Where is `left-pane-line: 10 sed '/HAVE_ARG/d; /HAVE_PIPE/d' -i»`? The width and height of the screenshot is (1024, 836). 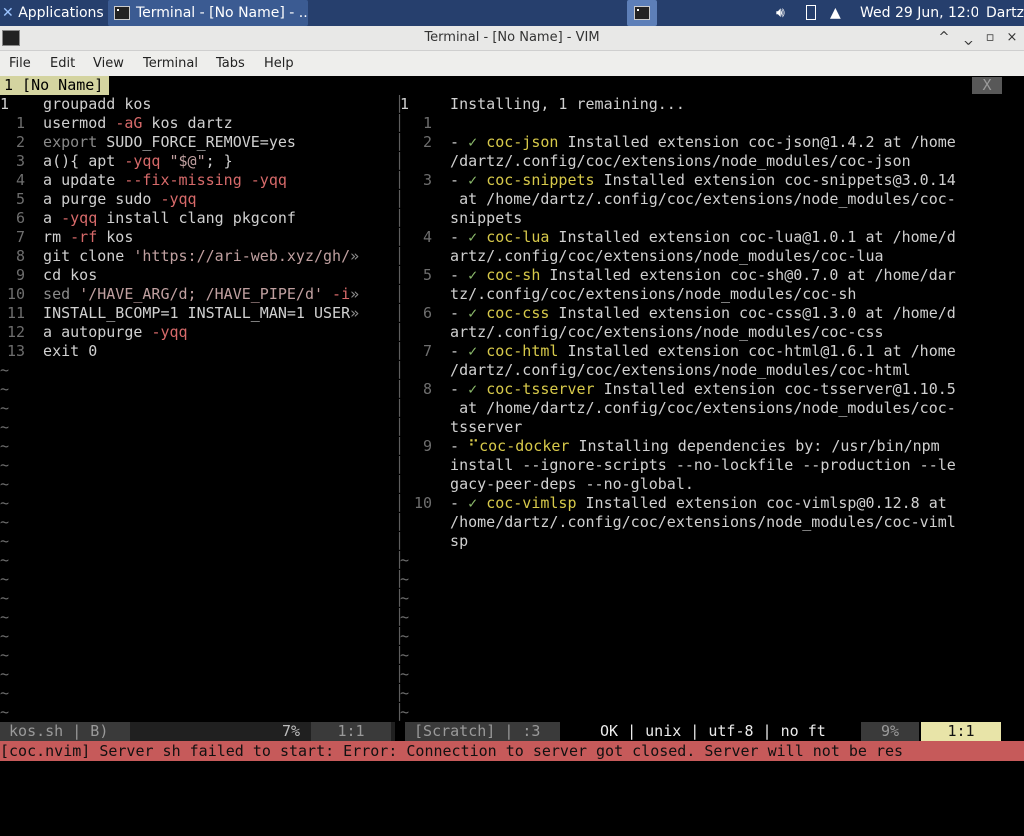
left-pane-line: 10 sed '/HAVE_ARG/d; /HAVE_PIPE/d' -i» is located at coordinates (197, 294).